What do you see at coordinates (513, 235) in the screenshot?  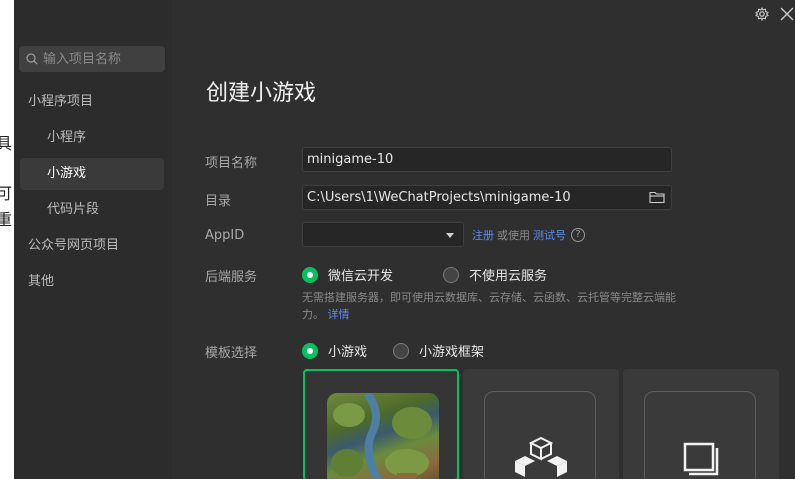 I see `or-use-text: 或使用` at bounding box center [513, 235].